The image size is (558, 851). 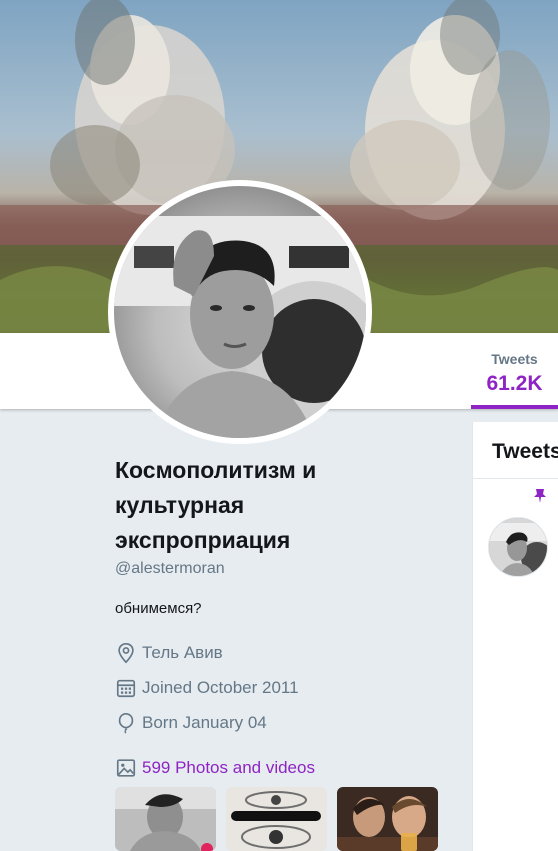 I want to click on profile-birthday: Born January 04, so click(x=191, y=723).